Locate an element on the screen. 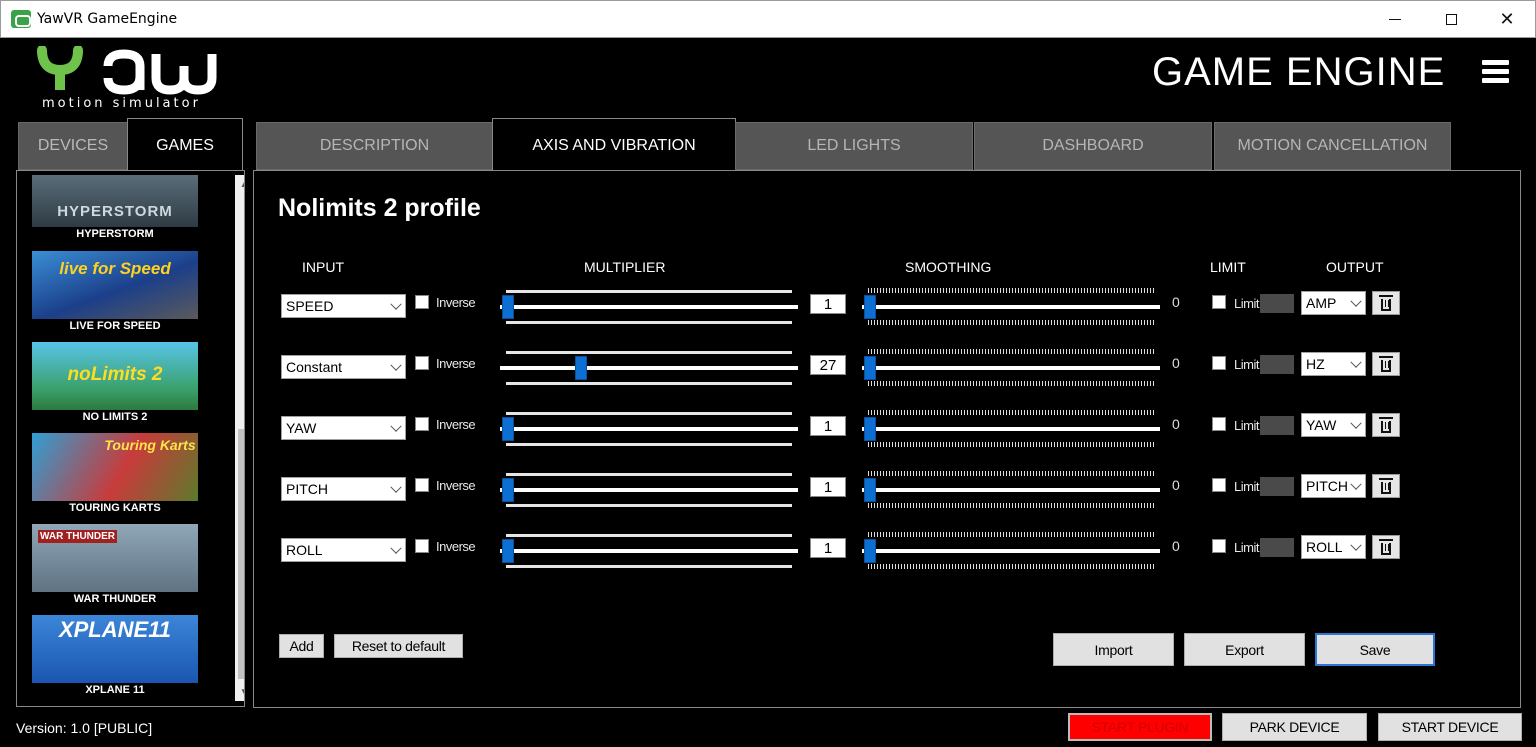  save-button: Save is located at coordinates (1375, 649).